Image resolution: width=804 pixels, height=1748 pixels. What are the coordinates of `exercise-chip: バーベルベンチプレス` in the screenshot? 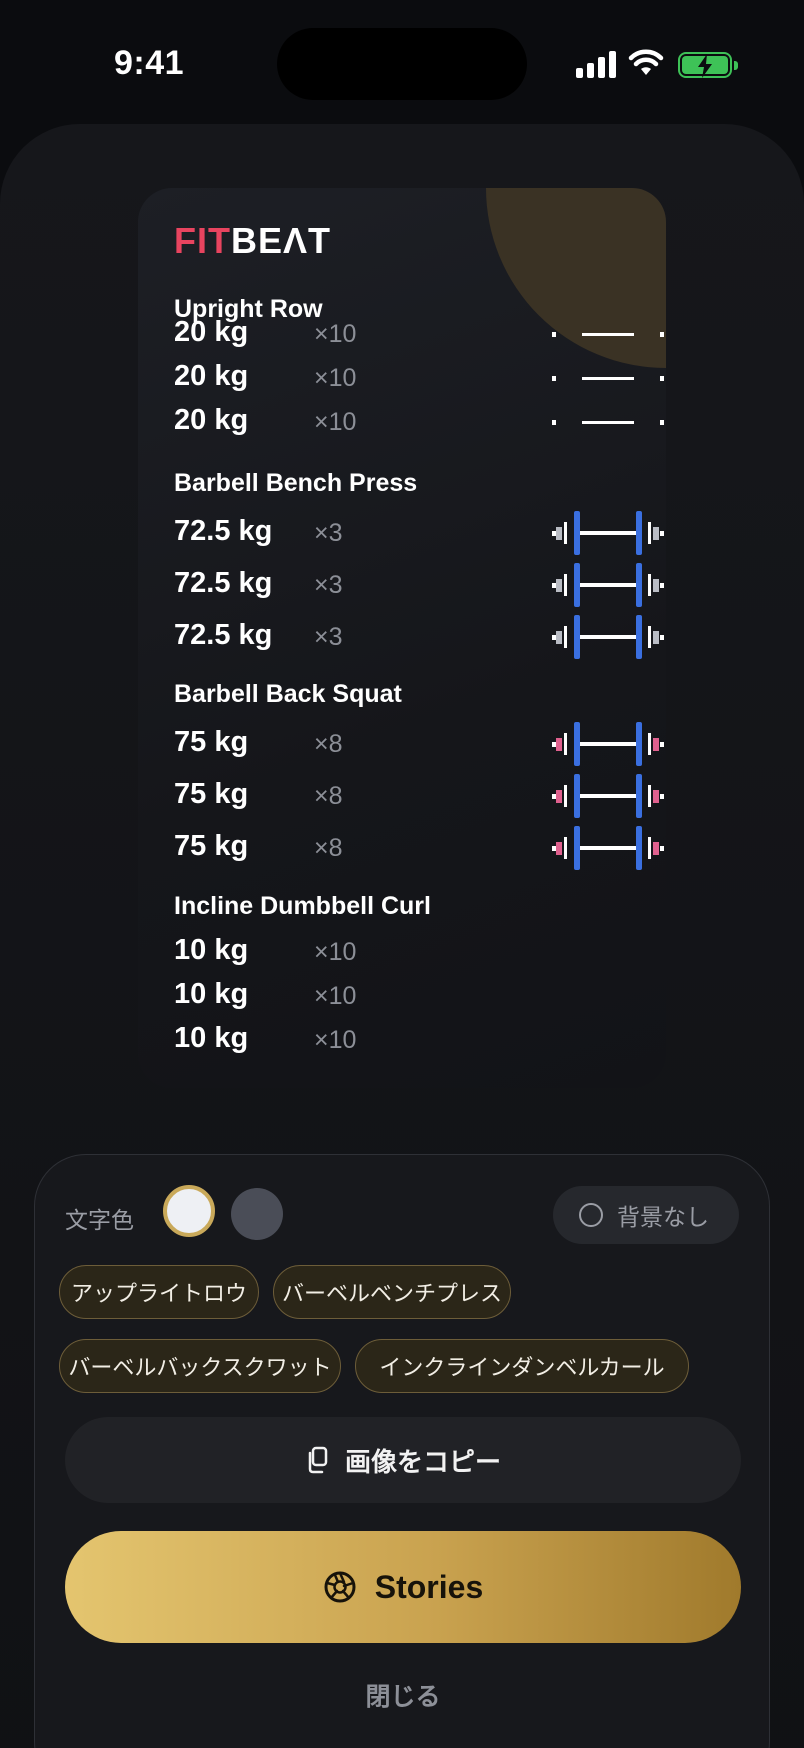 It's located at (392, 1292).